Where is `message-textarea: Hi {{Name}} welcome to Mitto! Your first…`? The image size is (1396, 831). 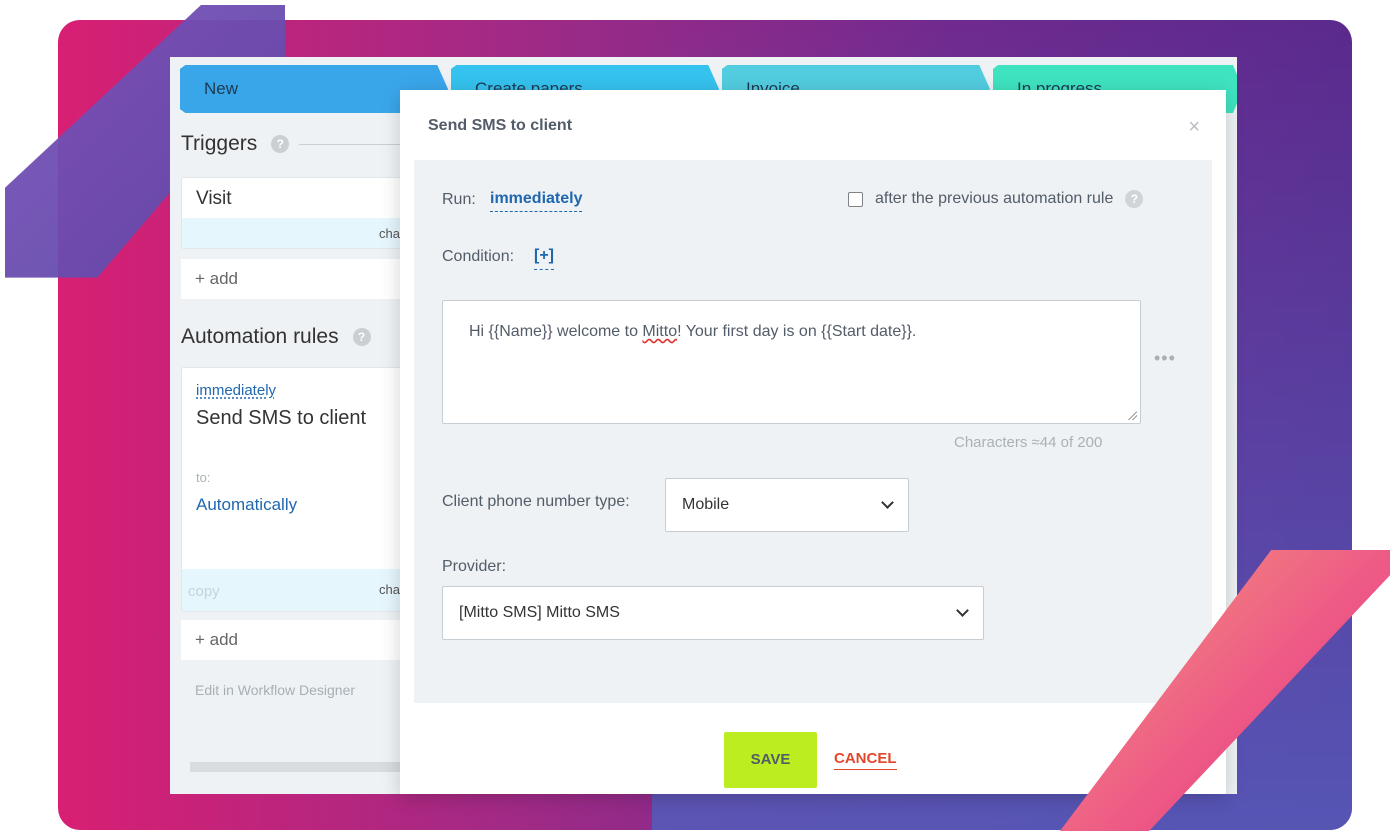 message-textarea: Hi {{Name}} welcome to Mitto! Your first… is located at coordinates (791, 362).